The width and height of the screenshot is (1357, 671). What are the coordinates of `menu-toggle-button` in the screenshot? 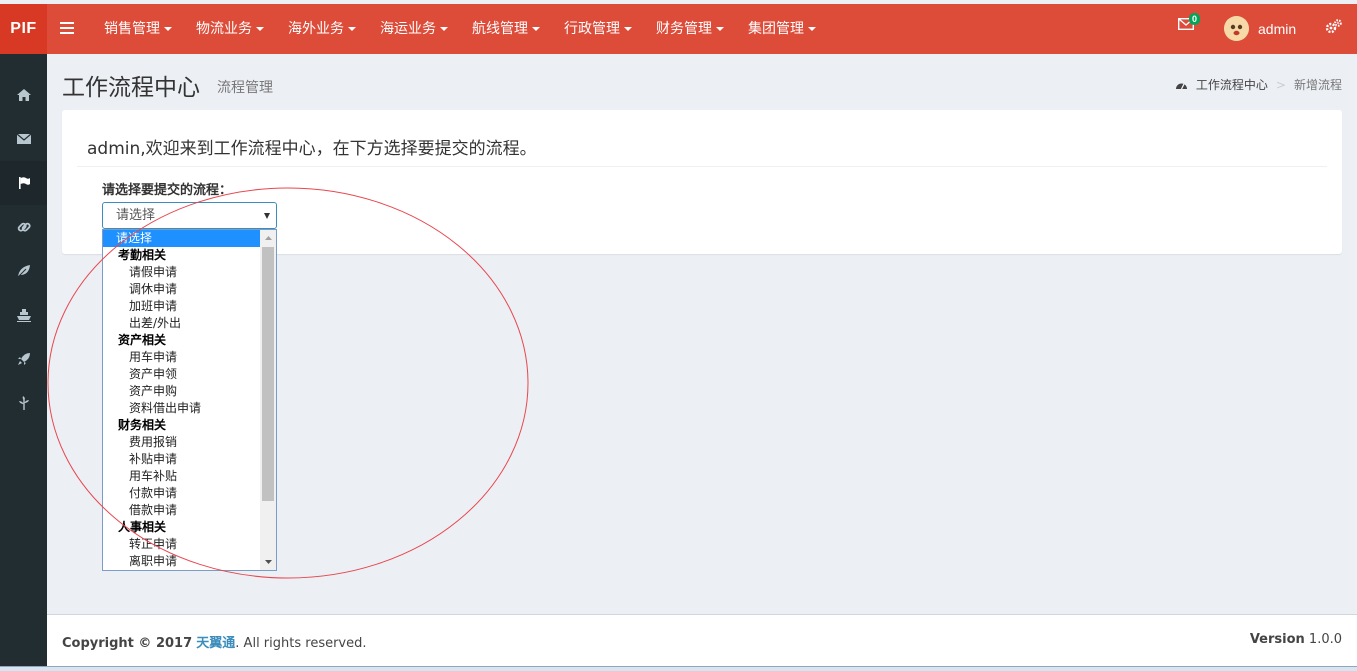 It's located at (67, 29).